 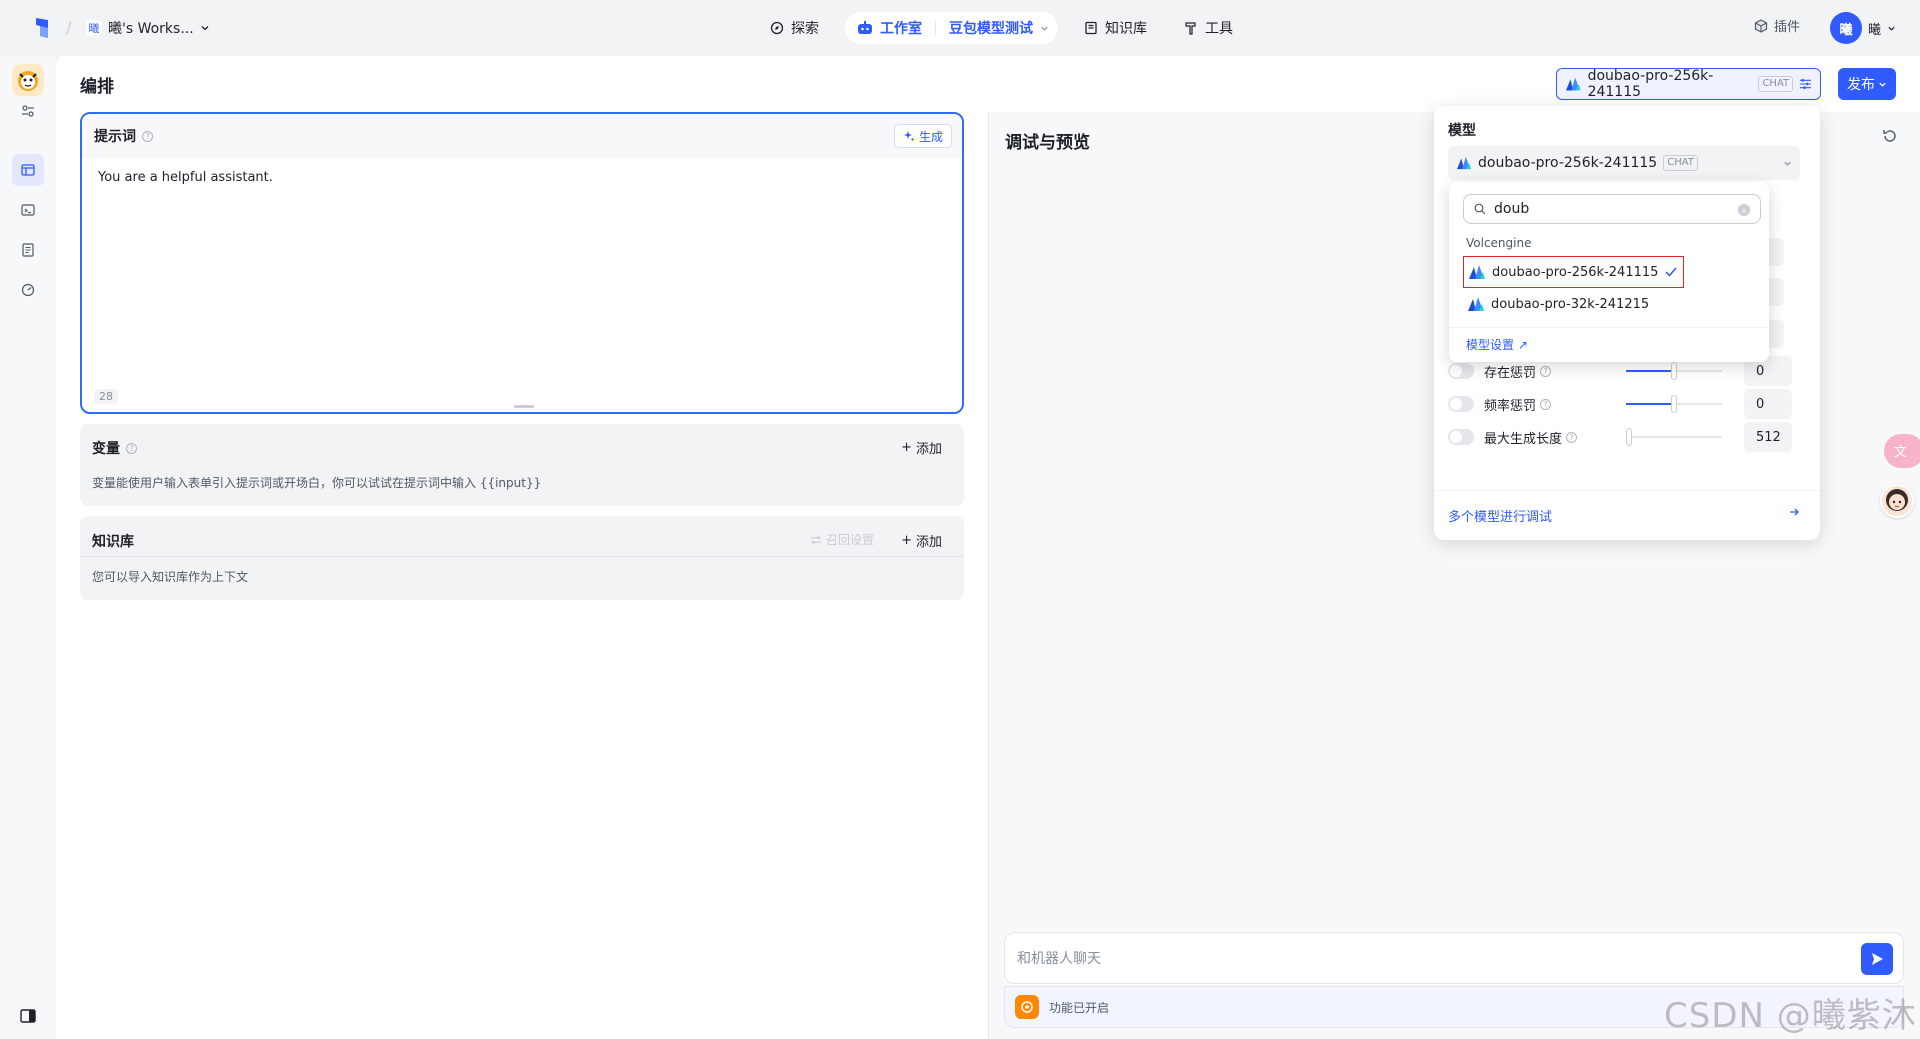 I want to click on param-row-max-tokens: 最大生成长度? 512, so click(x=1627, y=437).